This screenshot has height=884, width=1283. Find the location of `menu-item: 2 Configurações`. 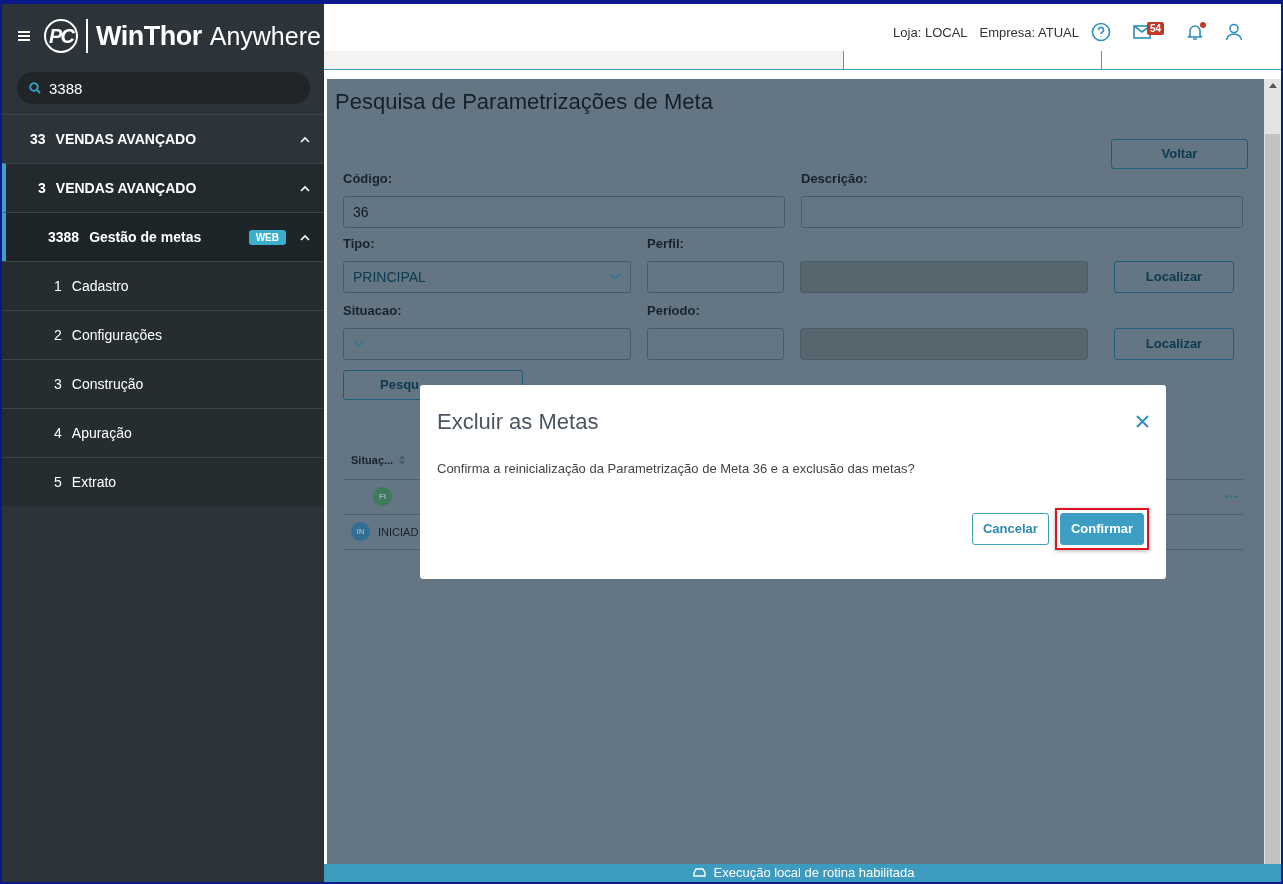

menu-item: 2 Configurações is located at coordinates (163, 334).